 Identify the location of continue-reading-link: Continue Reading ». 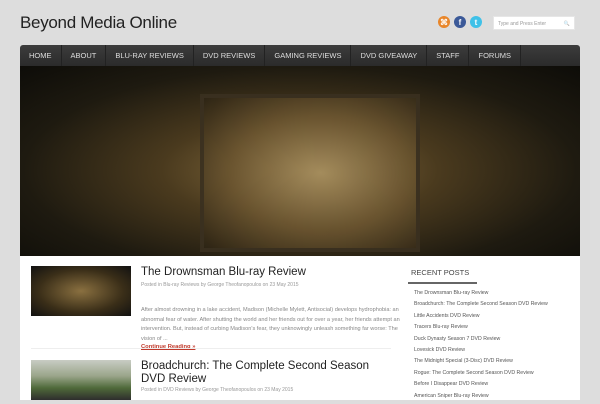
(168, 347).